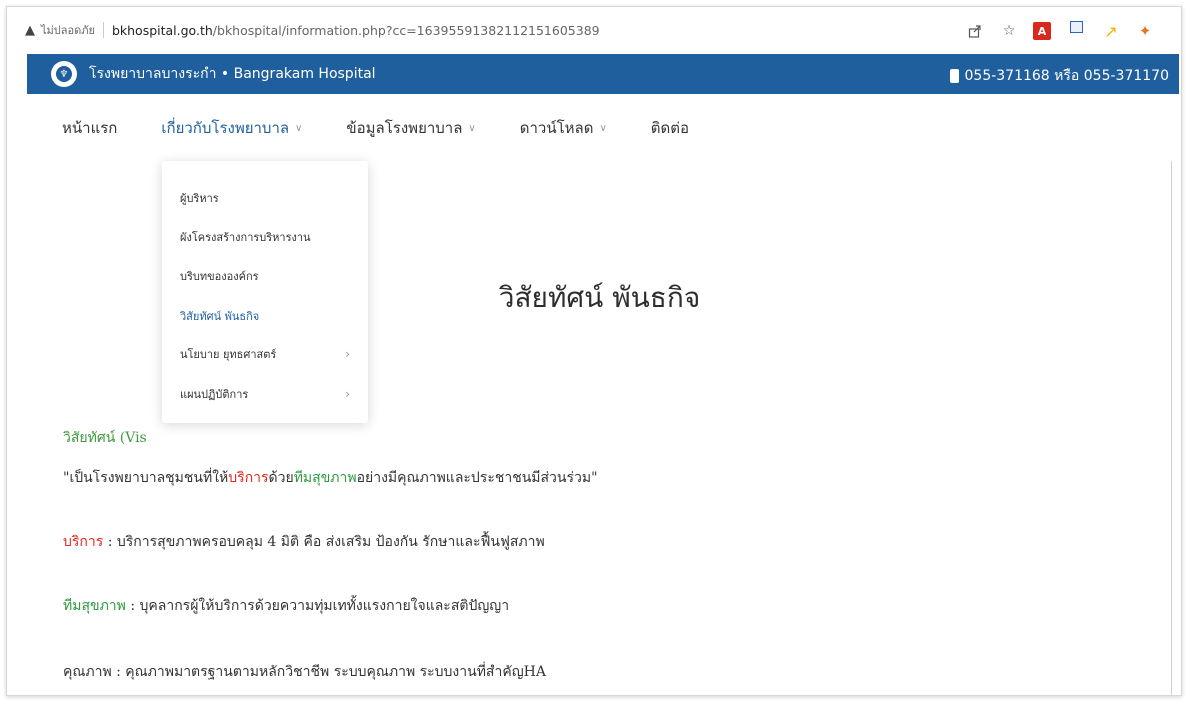 Image resolution: width=1189 pixels, height=702 pixels. What do you see at coordinates (83, 542) in the screenshot?
I see `service-term: บริการ` at bounding box center [83, 542].